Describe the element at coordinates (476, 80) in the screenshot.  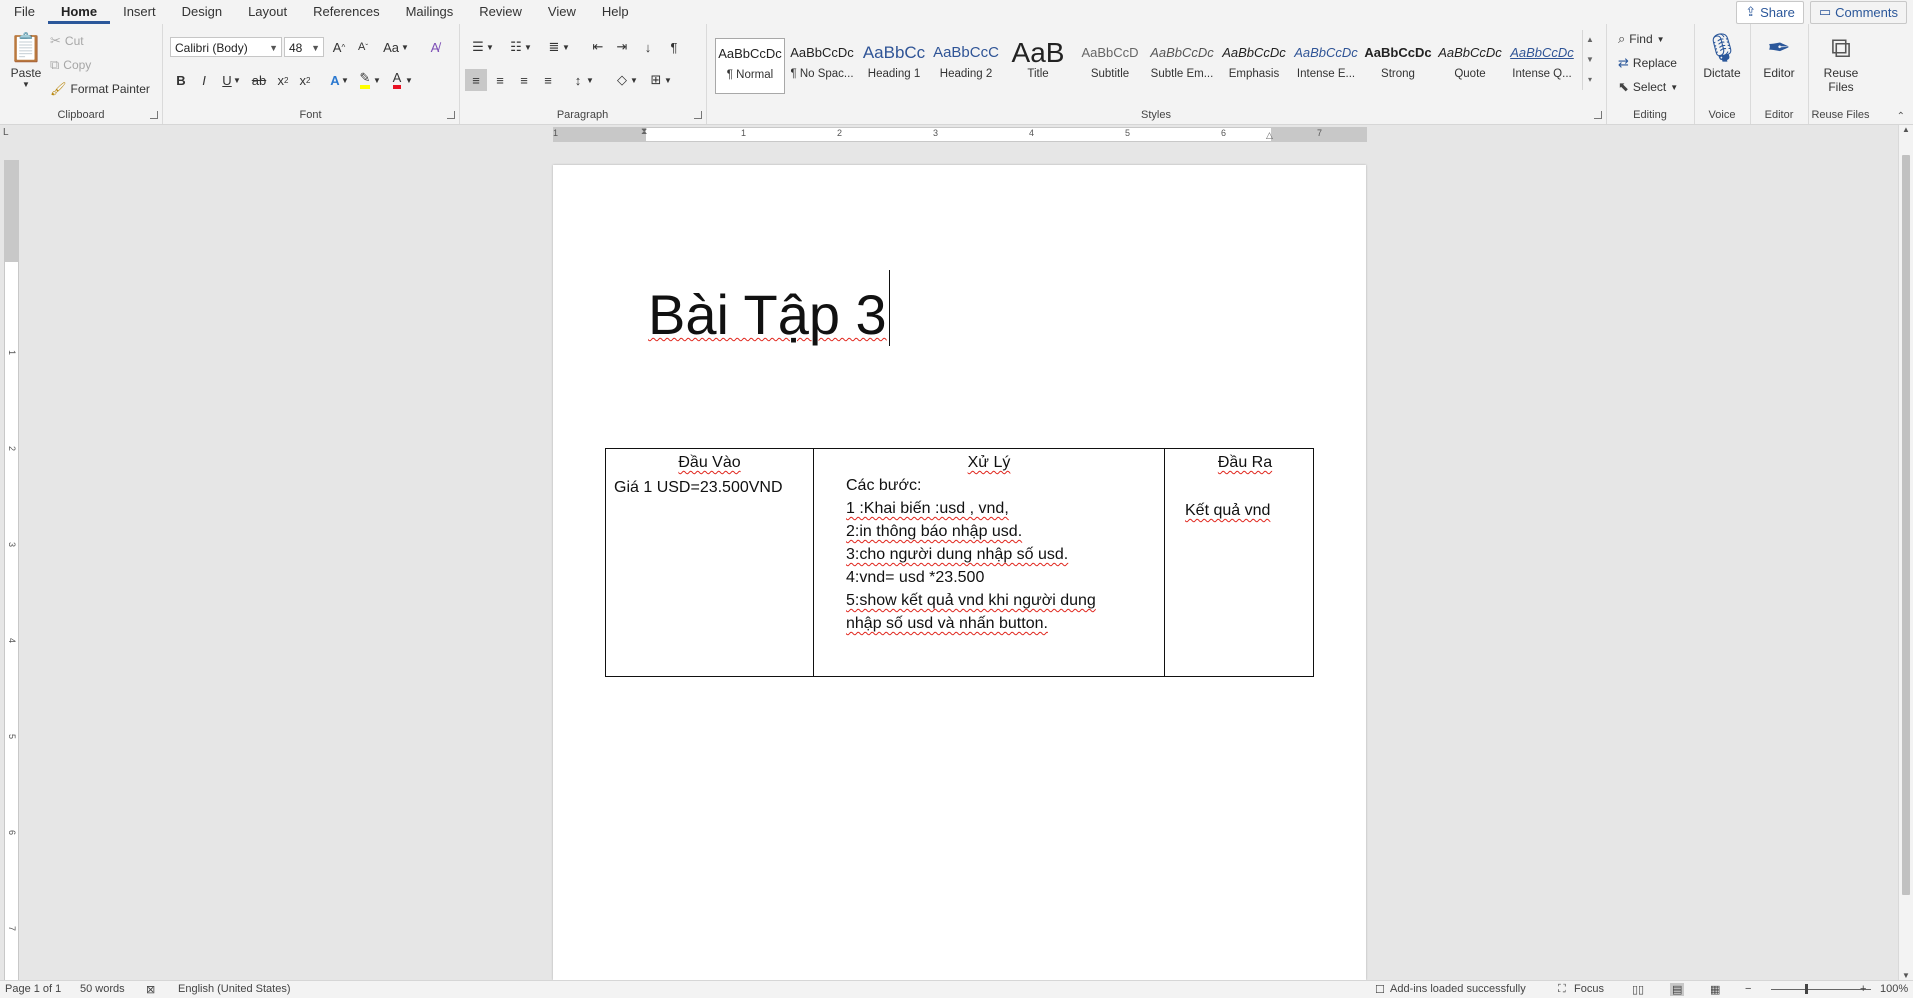
I see `align-left-icon: ≡` at that location.